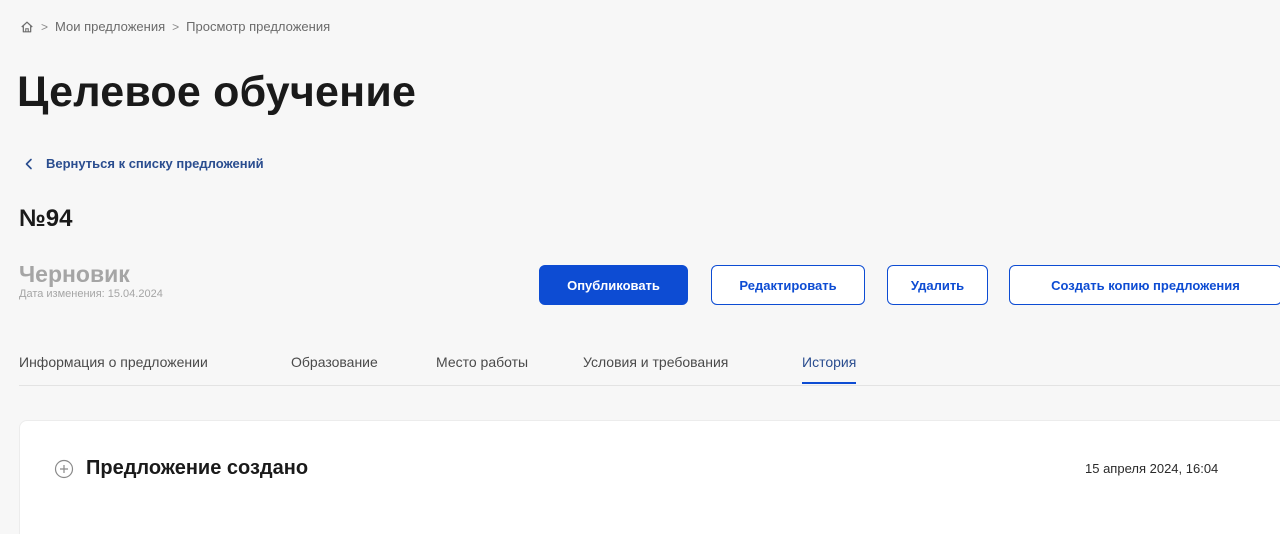 The width and height of the screenshot is (1280, 534). I want to click on home-icon, so click(27, 27).